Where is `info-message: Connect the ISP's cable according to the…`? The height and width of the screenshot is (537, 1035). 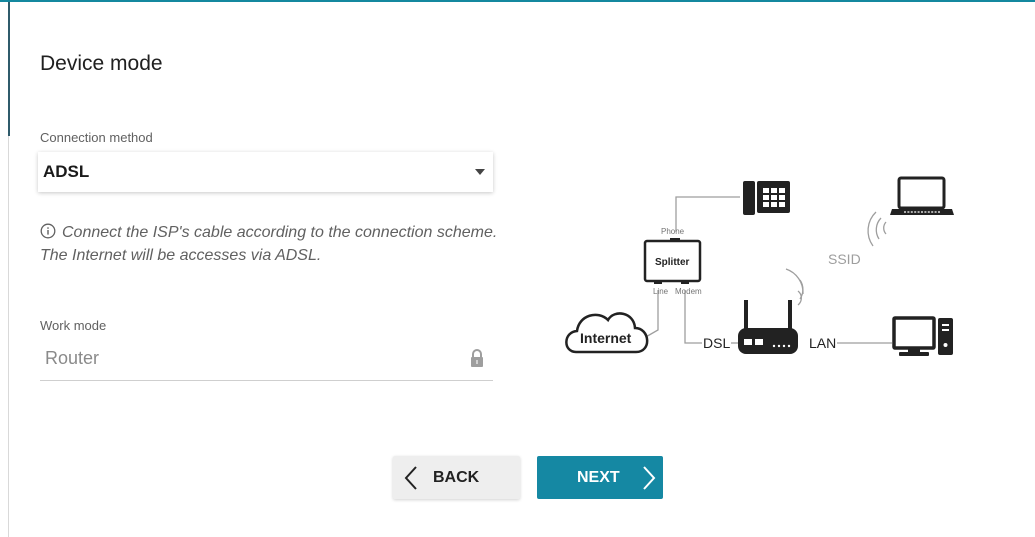 info-message: Connect the ISP's cable according to the… is located at coordinates (269, 244).